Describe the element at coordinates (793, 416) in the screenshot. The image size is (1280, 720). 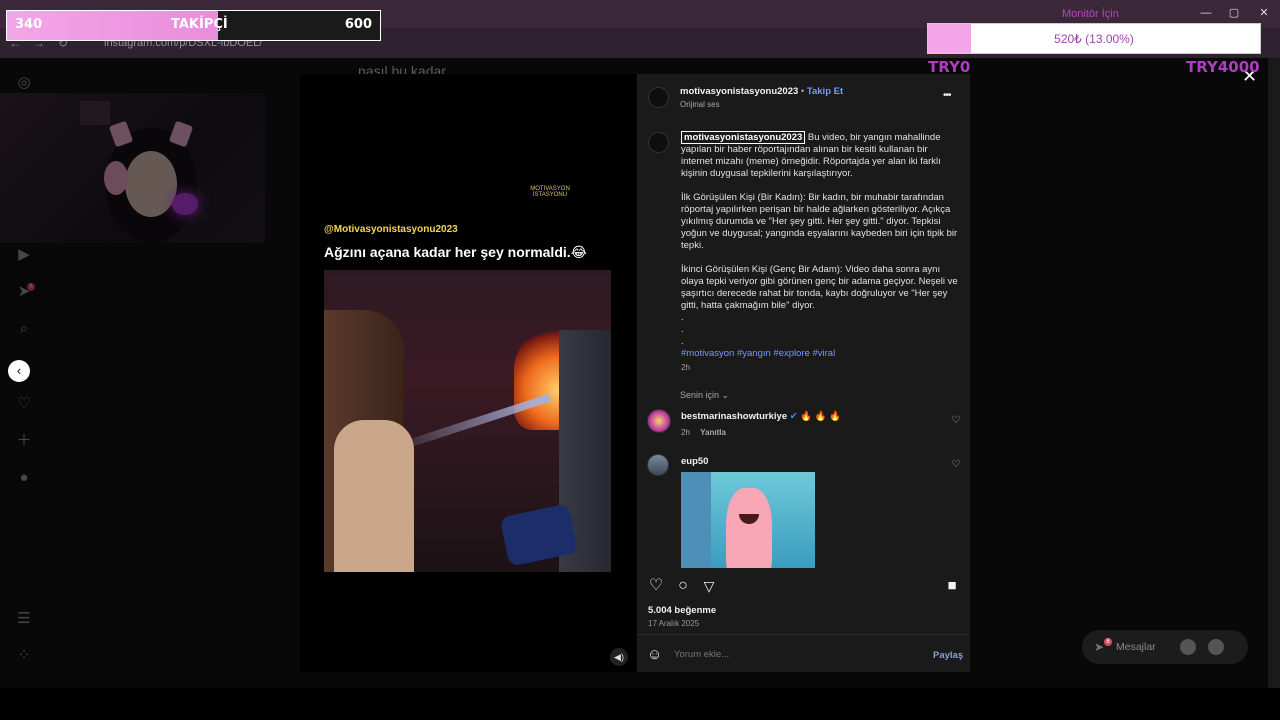
I see `verified-icon: ✔` at that location.